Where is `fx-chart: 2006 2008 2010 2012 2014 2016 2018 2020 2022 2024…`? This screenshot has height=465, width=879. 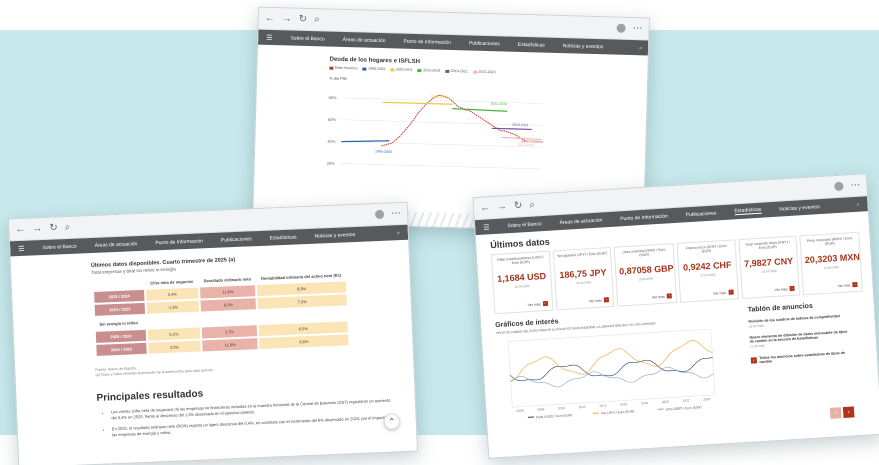
fx-chart: 2006 2008 2010 2012 2014 2016 2018 2020 2022 2024… is located at coordinates (613, 374).